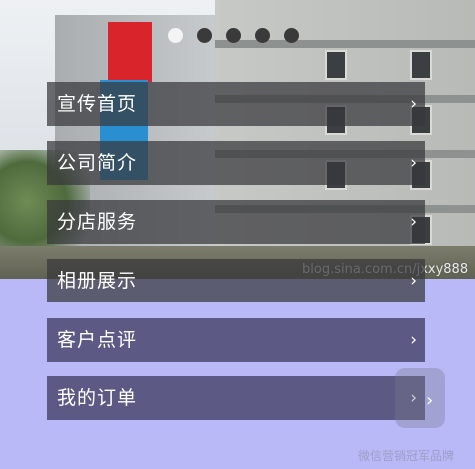 The width and height of the screenshot is (475, 469). What do you see at coordinates (236, 280) in the screenshot?
I see `menu-item-photo-album: 相册展示 ›` at bounding box center [236, 280].